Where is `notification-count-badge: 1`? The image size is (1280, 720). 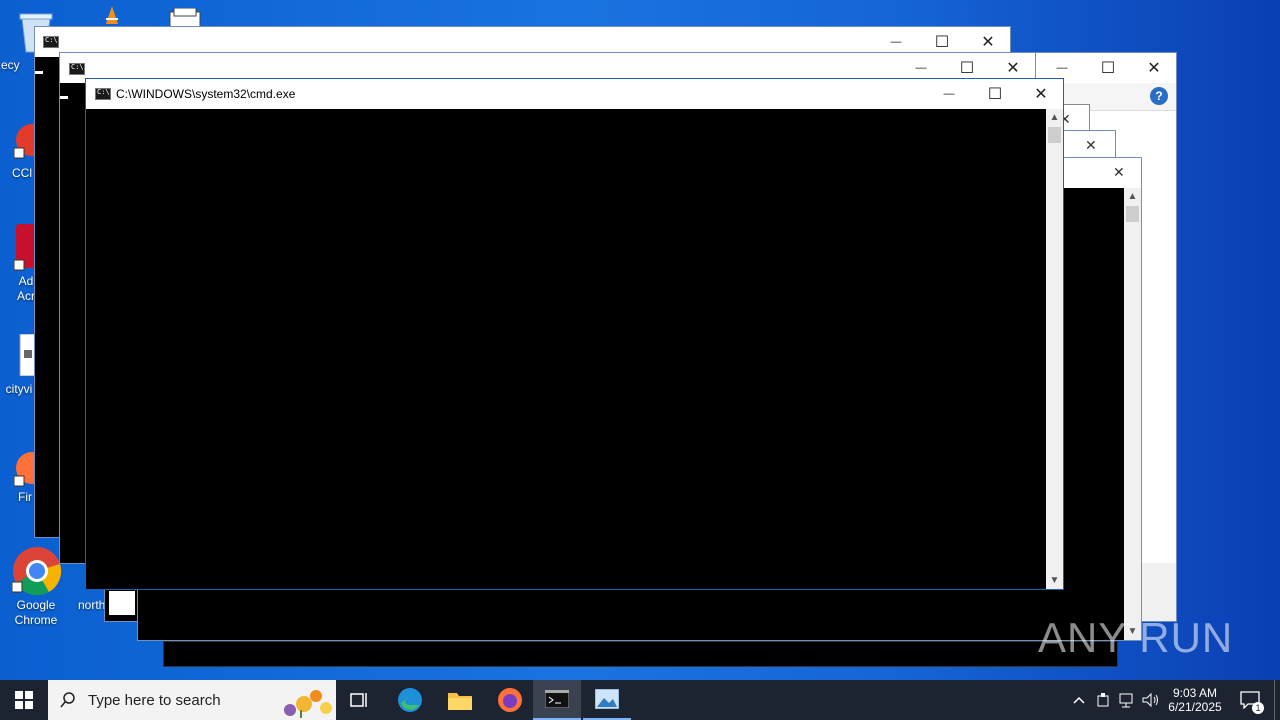
notification-count-badge: 1 is located at coordinates (1258, 708).